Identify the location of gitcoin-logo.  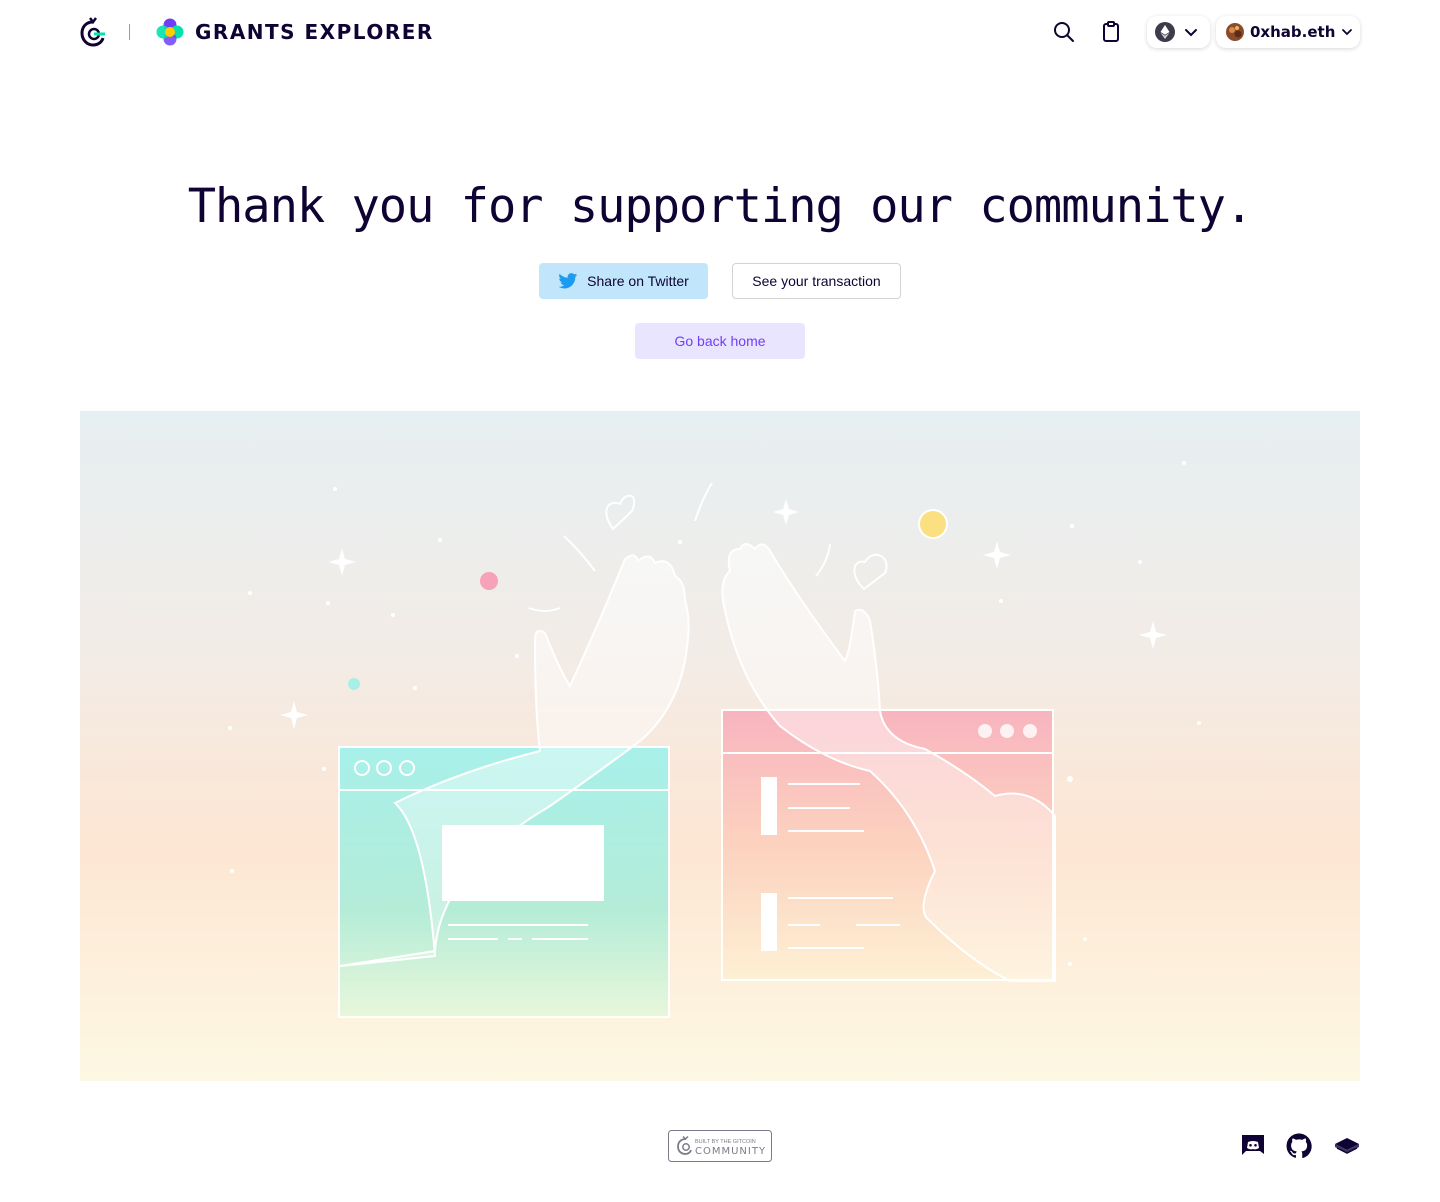
(93, 32).